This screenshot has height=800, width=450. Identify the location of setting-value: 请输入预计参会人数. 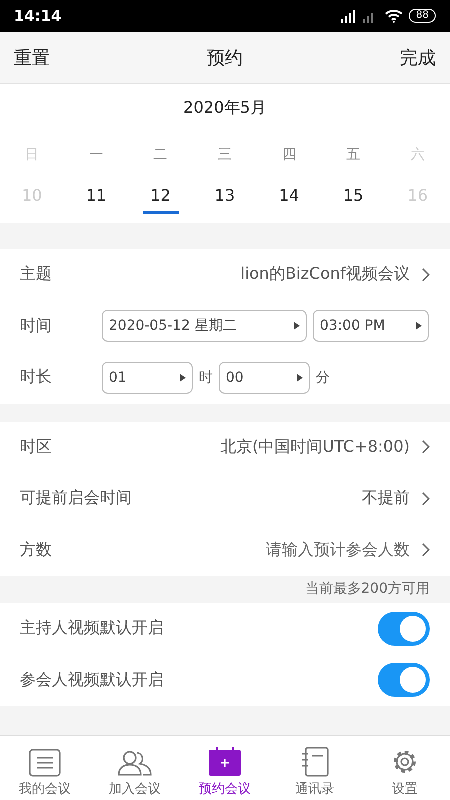
(338, 550).